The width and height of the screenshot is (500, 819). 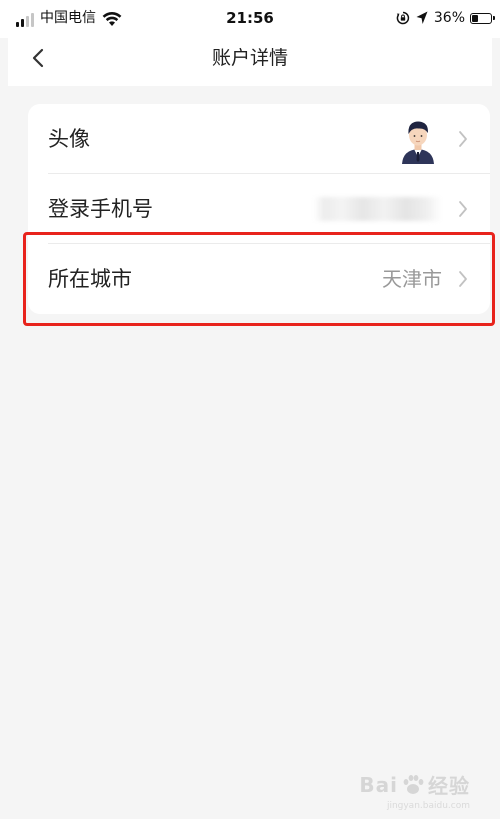 What do you see at coordinates (428, 806) in the screenshot?
I see `watermark-sub: jingyan.baidu.com` at bounding box center [428, 806].